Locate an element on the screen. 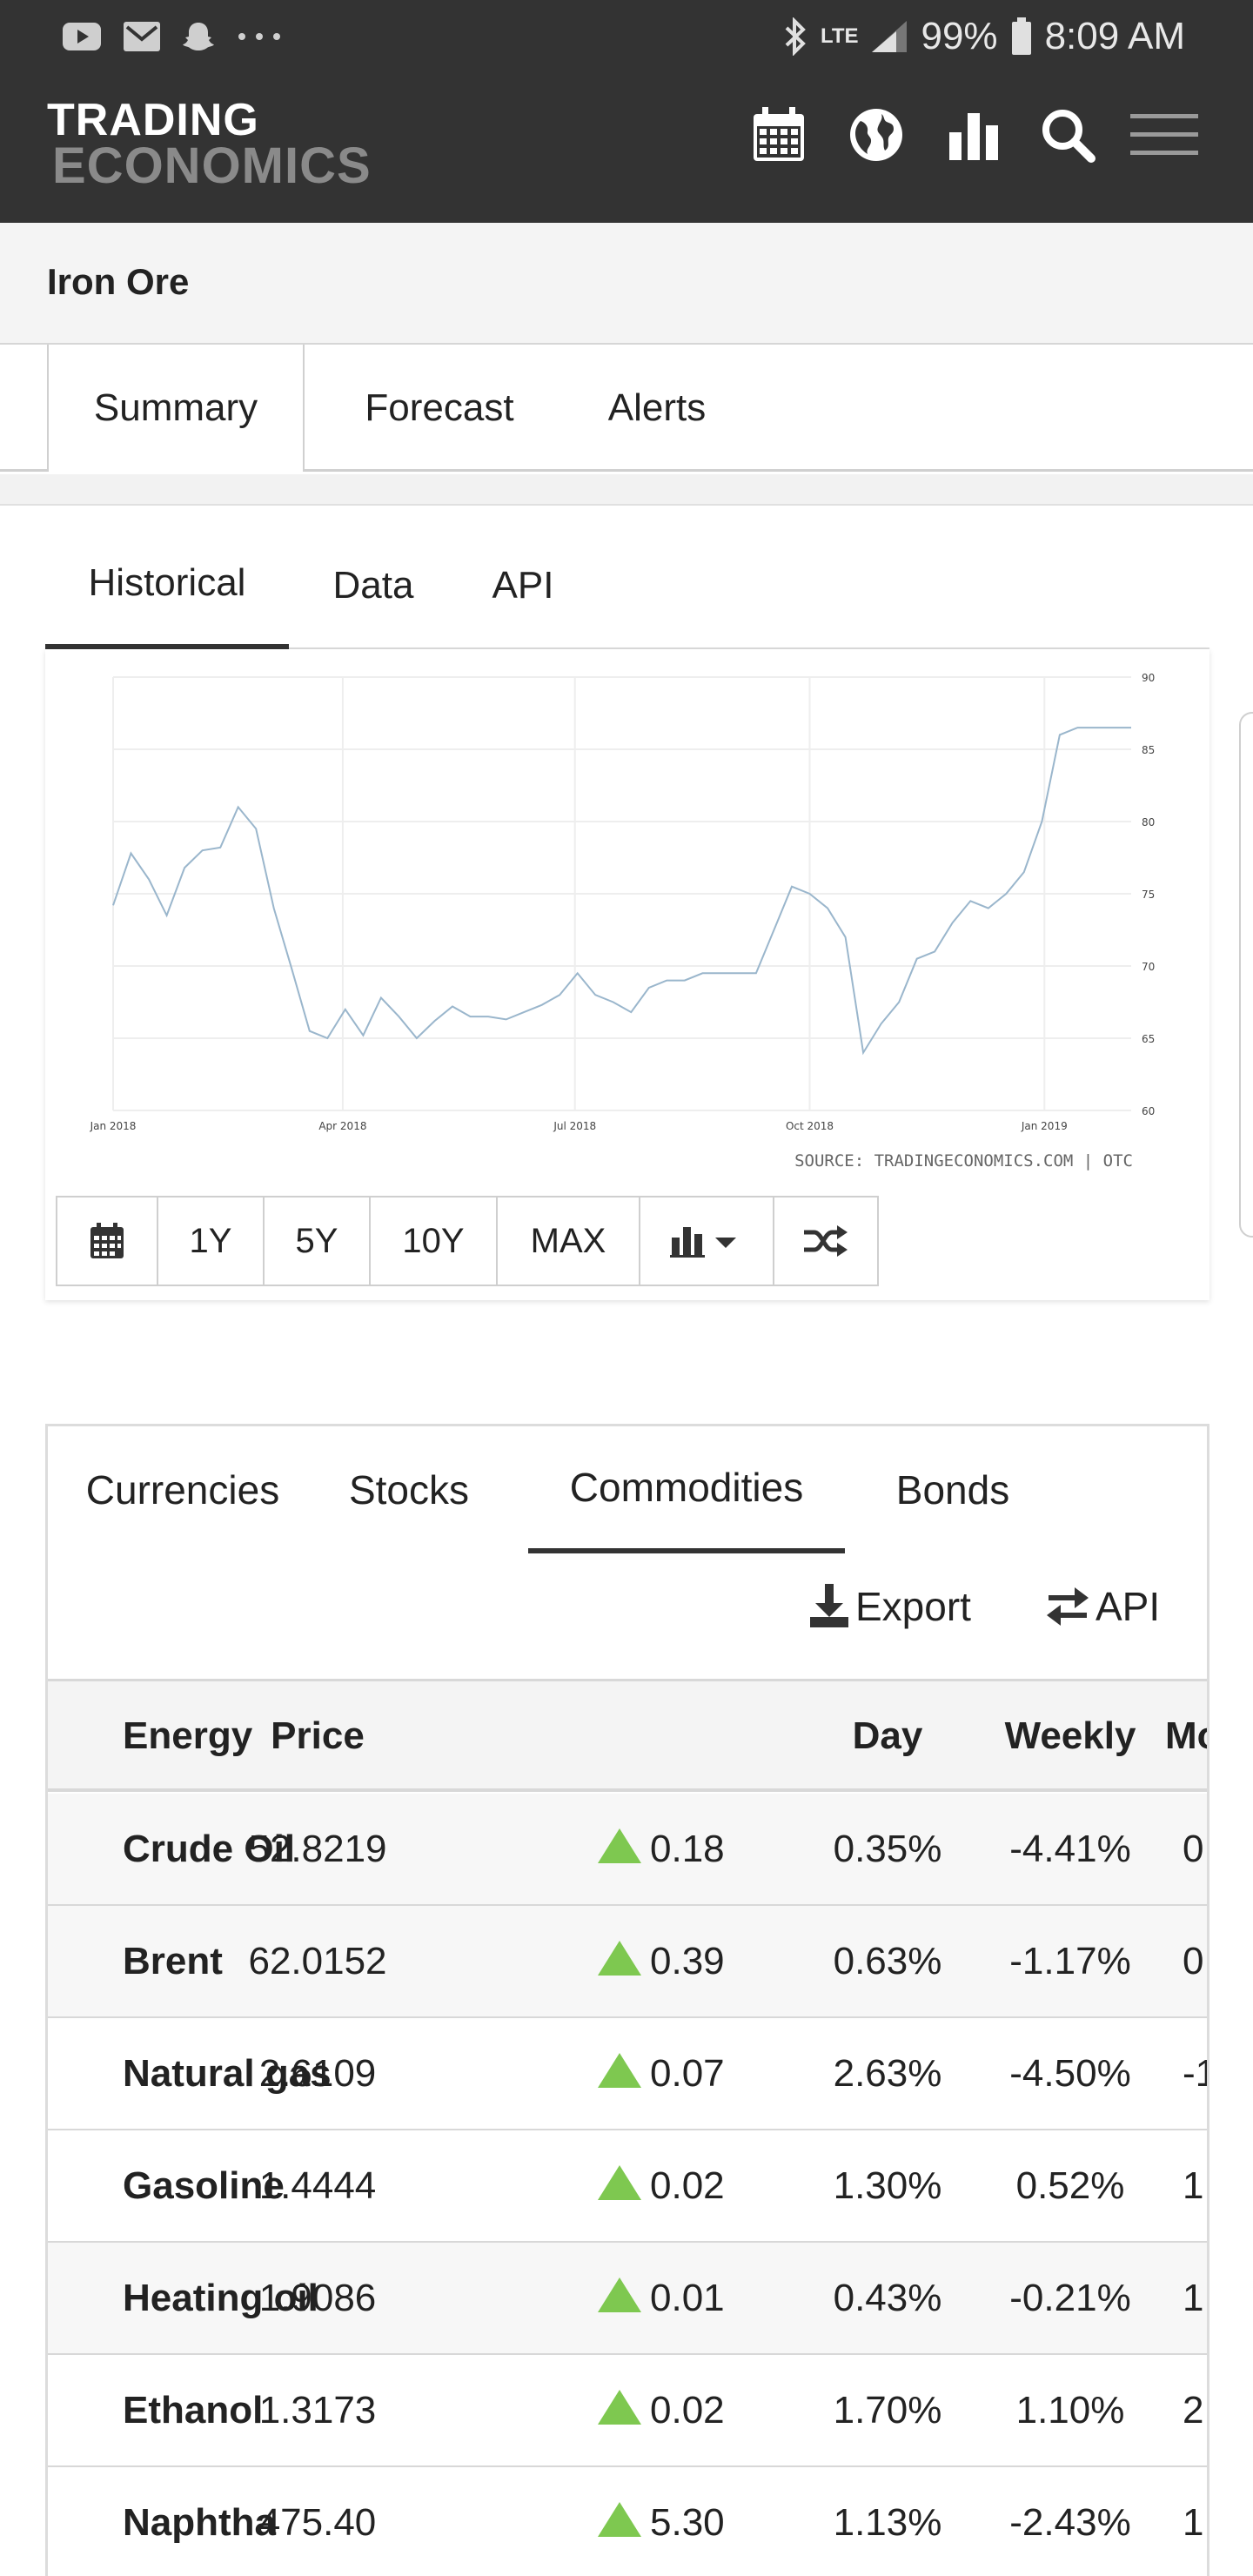 The height and width of the screenshot is (2576, 1253). tab-api: API is located at coordinates (523, 586).